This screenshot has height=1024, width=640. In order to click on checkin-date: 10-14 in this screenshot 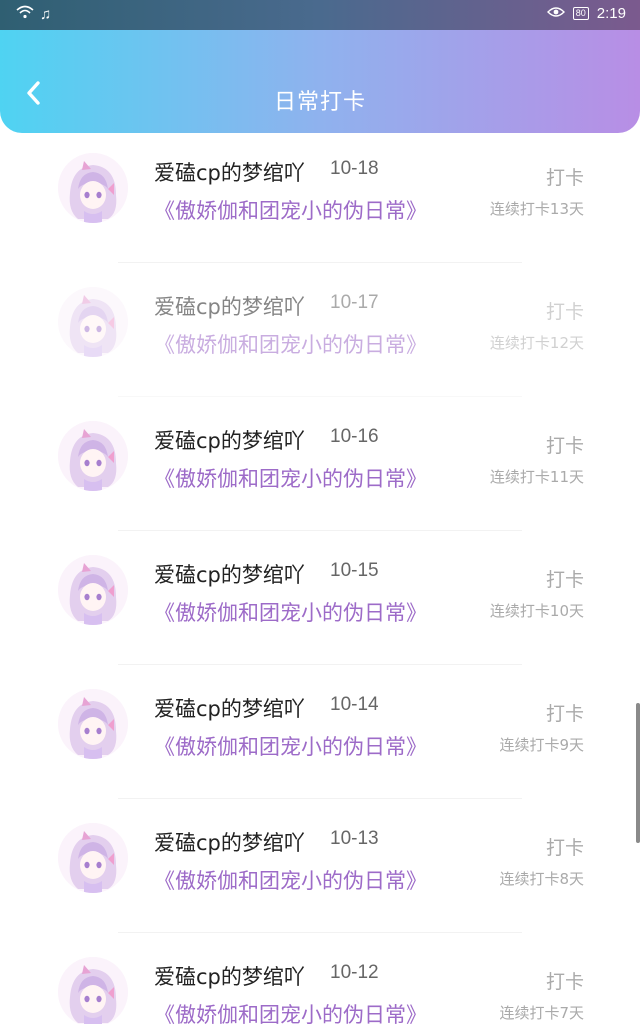, I will do `click(354, 704)`.